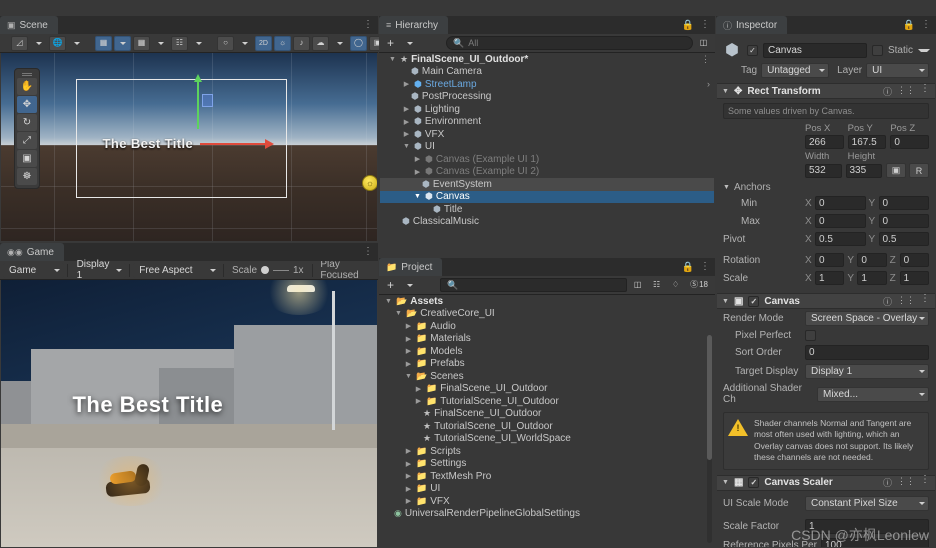 The image size is (936, 548). I want to click on inspector-menu-icon, so click(926, 25).